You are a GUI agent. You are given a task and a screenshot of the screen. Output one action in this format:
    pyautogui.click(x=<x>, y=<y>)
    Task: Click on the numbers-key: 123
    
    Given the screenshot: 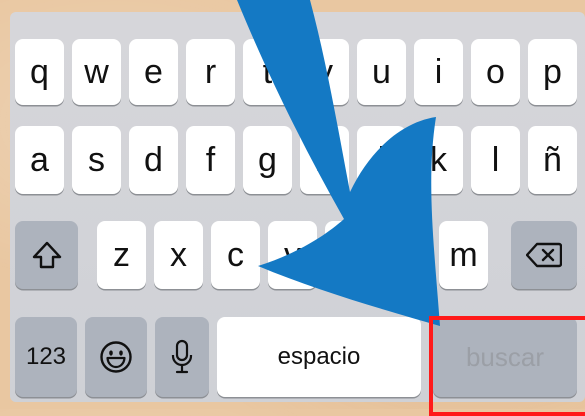 What is the action you would take?
    pyautogui.click(x=46, y=357)
    